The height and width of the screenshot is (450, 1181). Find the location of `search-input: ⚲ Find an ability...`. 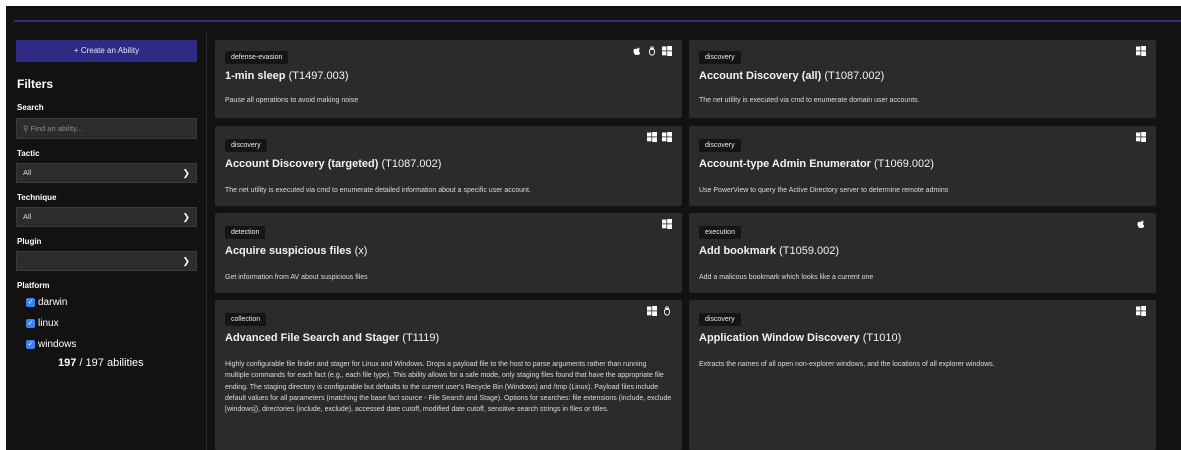

search-input: ⚲ Find an ability... is located at coordinates (106, 128).